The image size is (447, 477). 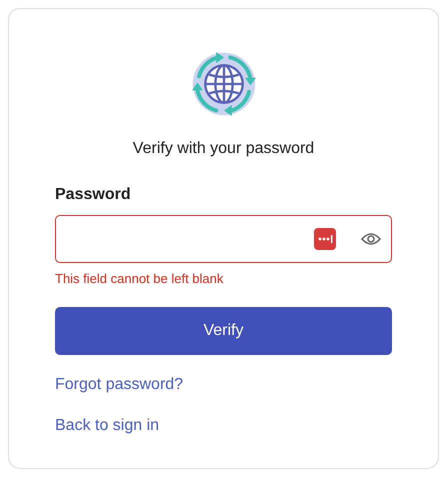 What do you see at coordinates (107, 426) in the screenshot?
I see `link: Back to sign in` at bounding box center [107, 426].